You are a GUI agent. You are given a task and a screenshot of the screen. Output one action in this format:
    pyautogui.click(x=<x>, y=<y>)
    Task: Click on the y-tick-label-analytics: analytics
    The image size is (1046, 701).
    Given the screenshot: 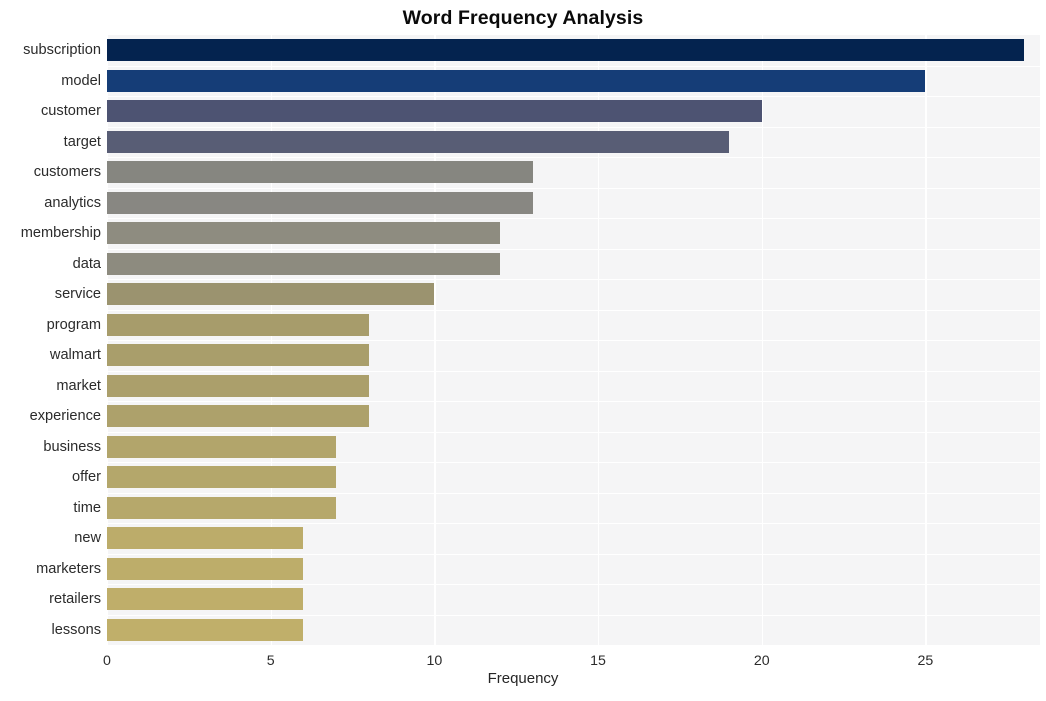 What is the action you would take?
    pyautogui.click(x=72, y=202)
    